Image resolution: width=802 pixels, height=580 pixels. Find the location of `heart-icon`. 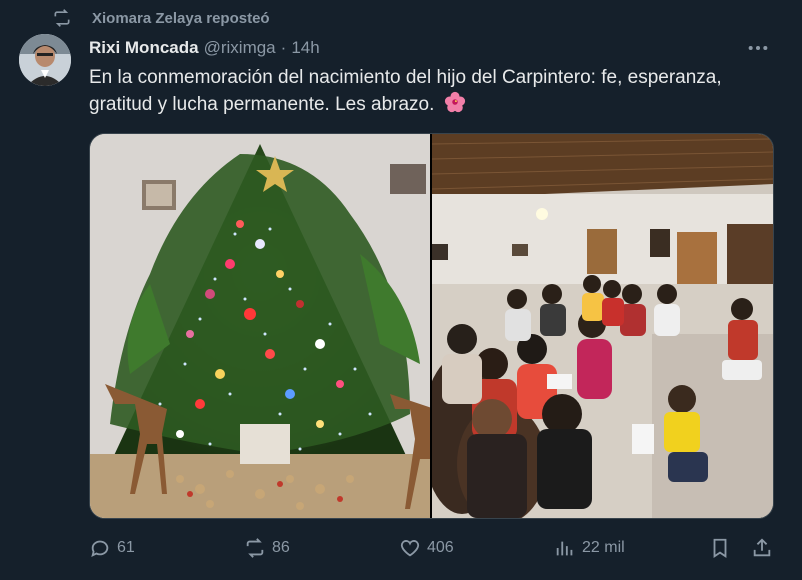

heart-icon is located at coordinates (410, 548).